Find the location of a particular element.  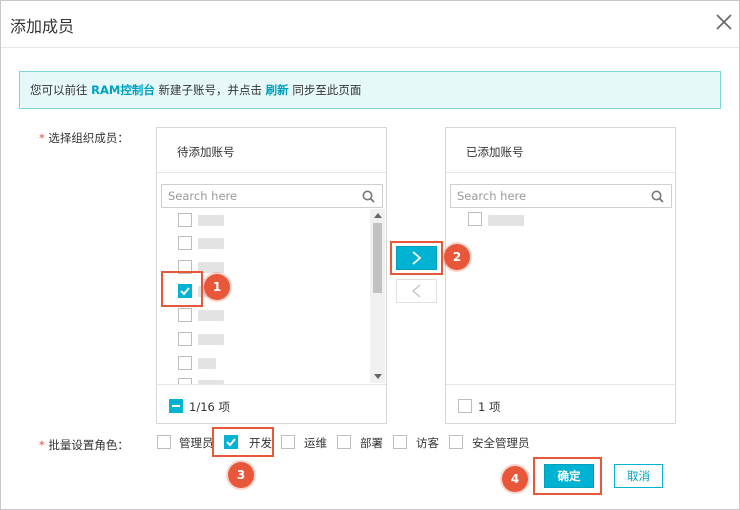

select-all-checkbox is located at coordinates (465, 406).